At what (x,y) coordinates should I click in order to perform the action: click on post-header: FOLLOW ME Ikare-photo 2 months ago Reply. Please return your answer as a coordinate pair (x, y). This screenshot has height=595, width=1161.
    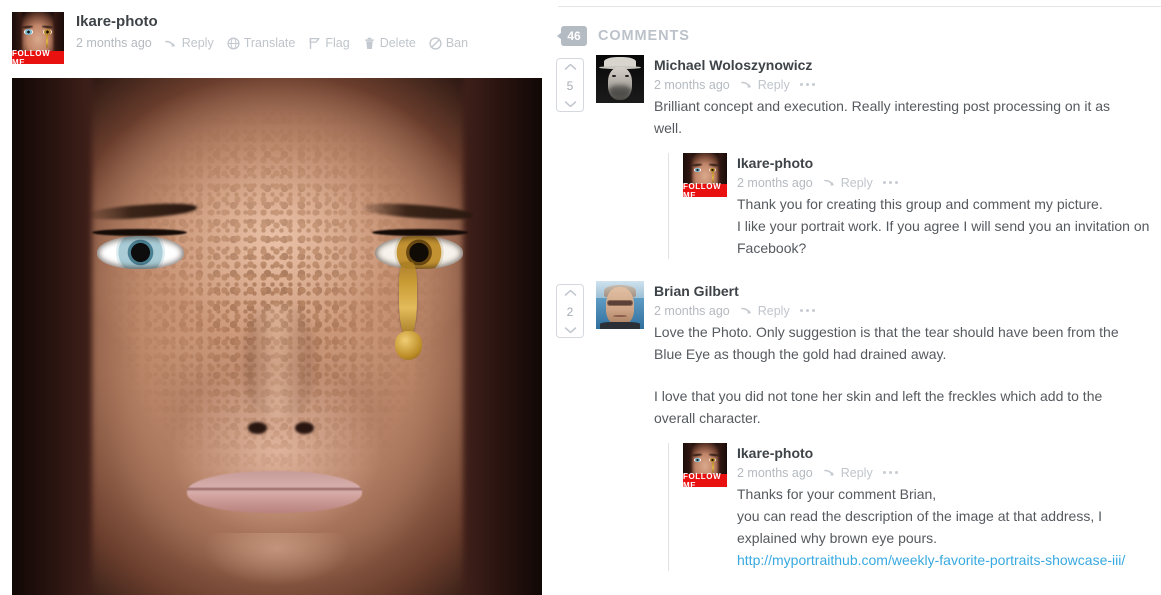
    Looking at the image, I should click on (272, 38).